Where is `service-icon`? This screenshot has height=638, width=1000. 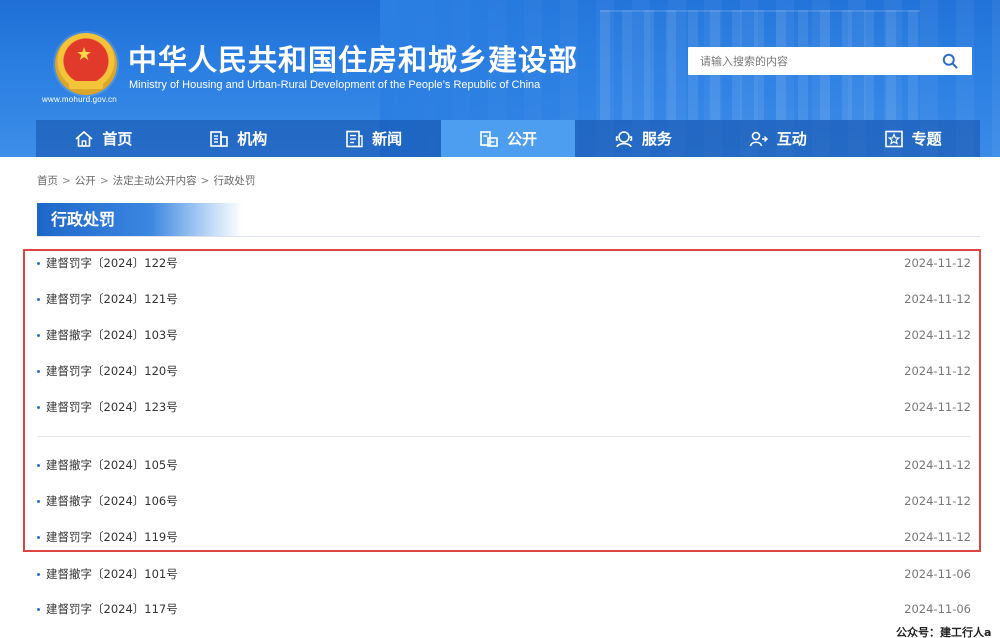
service-icon is located at coordinates (624, 138).